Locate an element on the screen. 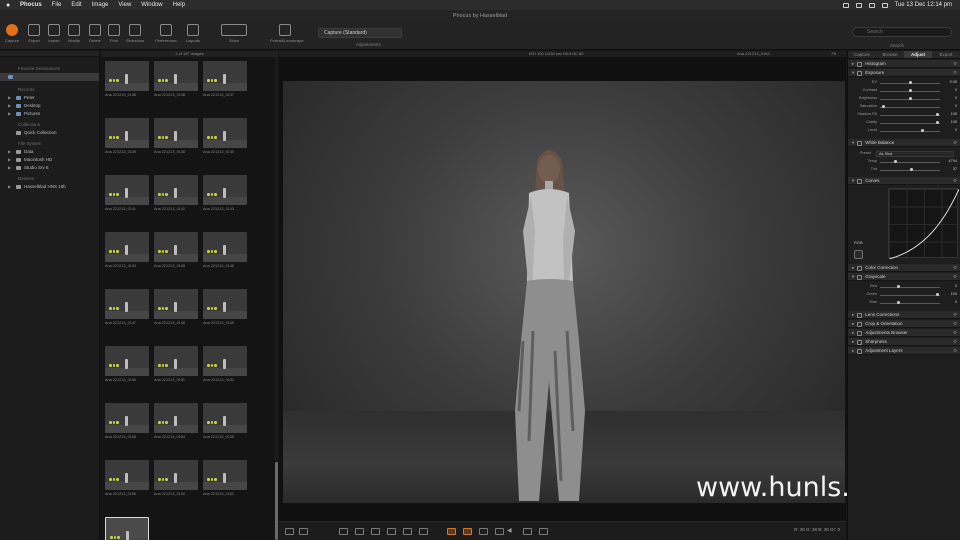  search-input: Search is located at coordinates (902, 32).